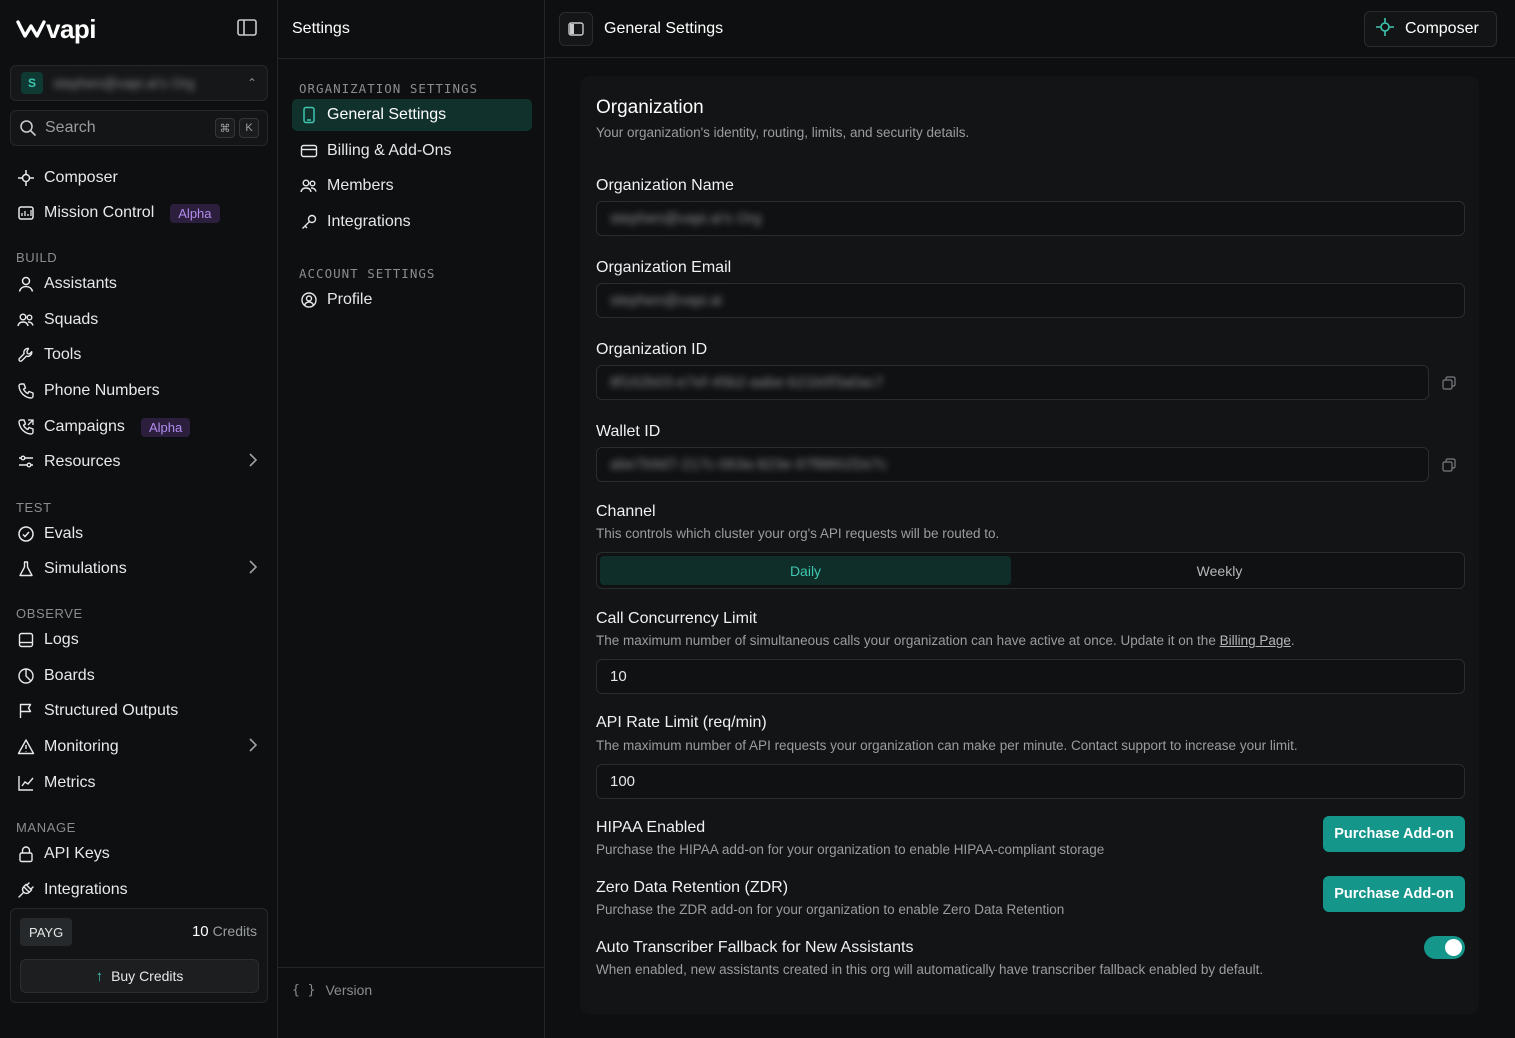 This screenshot has width=1515, height=1038. What do you see at coordinates (141, 213) in the screenshot?
I see `nav-mission-control: Mission Control Alpha` at bounding box center [141, 213].